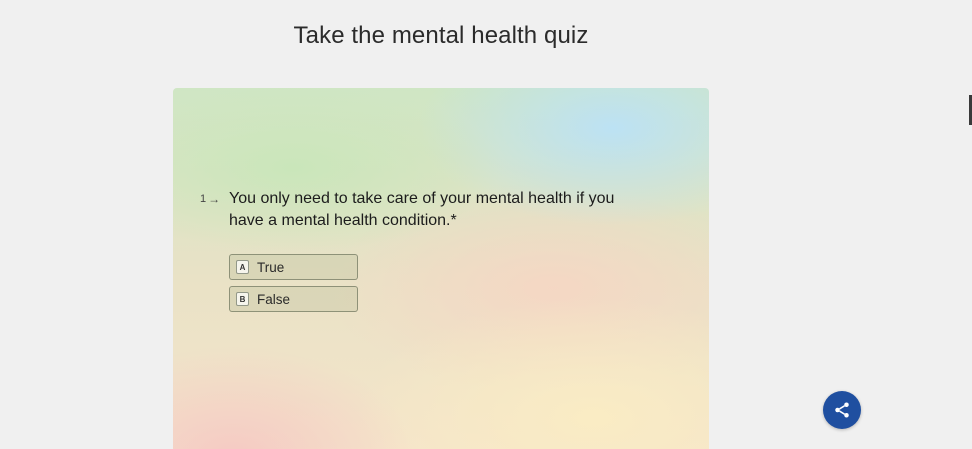  Describe the element at coordinates (274, 299) in the screenshot. I see `choice-label-false: False` at that location.